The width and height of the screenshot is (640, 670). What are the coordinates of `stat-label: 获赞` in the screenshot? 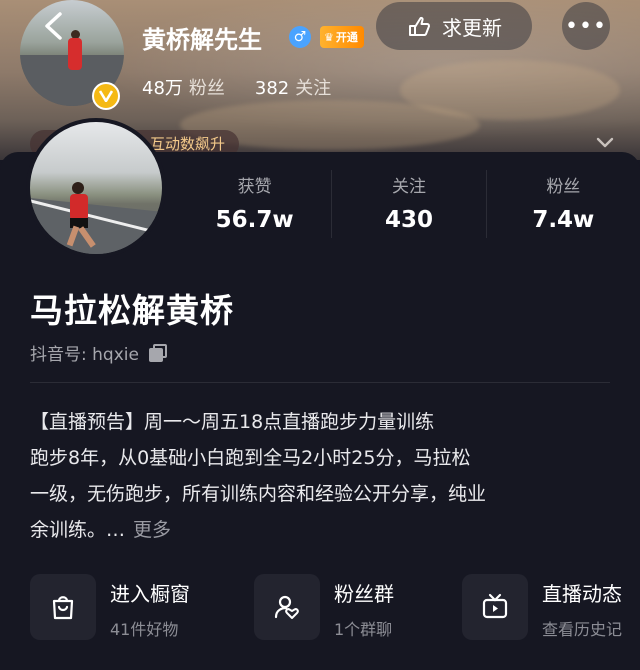 It's located at (254, 187).